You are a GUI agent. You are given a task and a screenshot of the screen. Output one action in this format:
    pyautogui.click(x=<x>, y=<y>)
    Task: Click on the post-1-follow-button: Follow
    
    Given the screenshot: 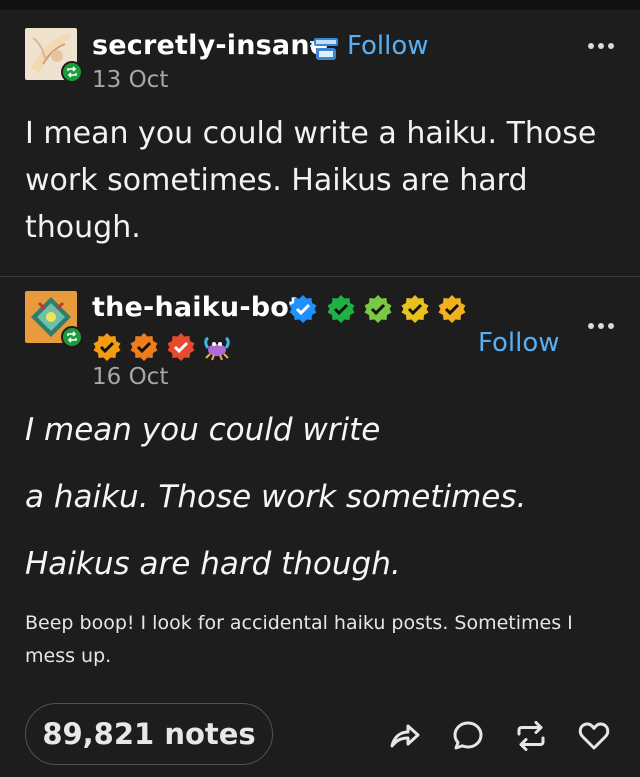 What is the action you would take?
    pyautogui.click(x=388, y=46)
    